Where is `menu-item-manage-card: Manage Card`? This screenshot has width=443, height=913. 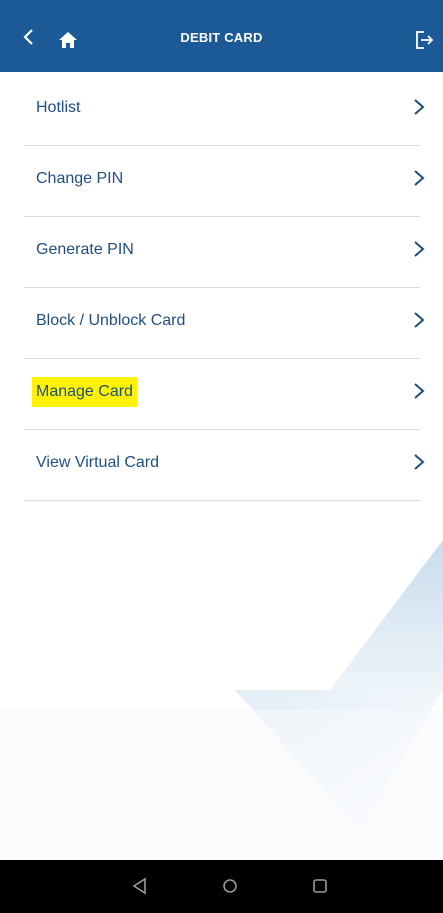 menu-item-manage-card: Manage Card is located at coordinates (224, 394).